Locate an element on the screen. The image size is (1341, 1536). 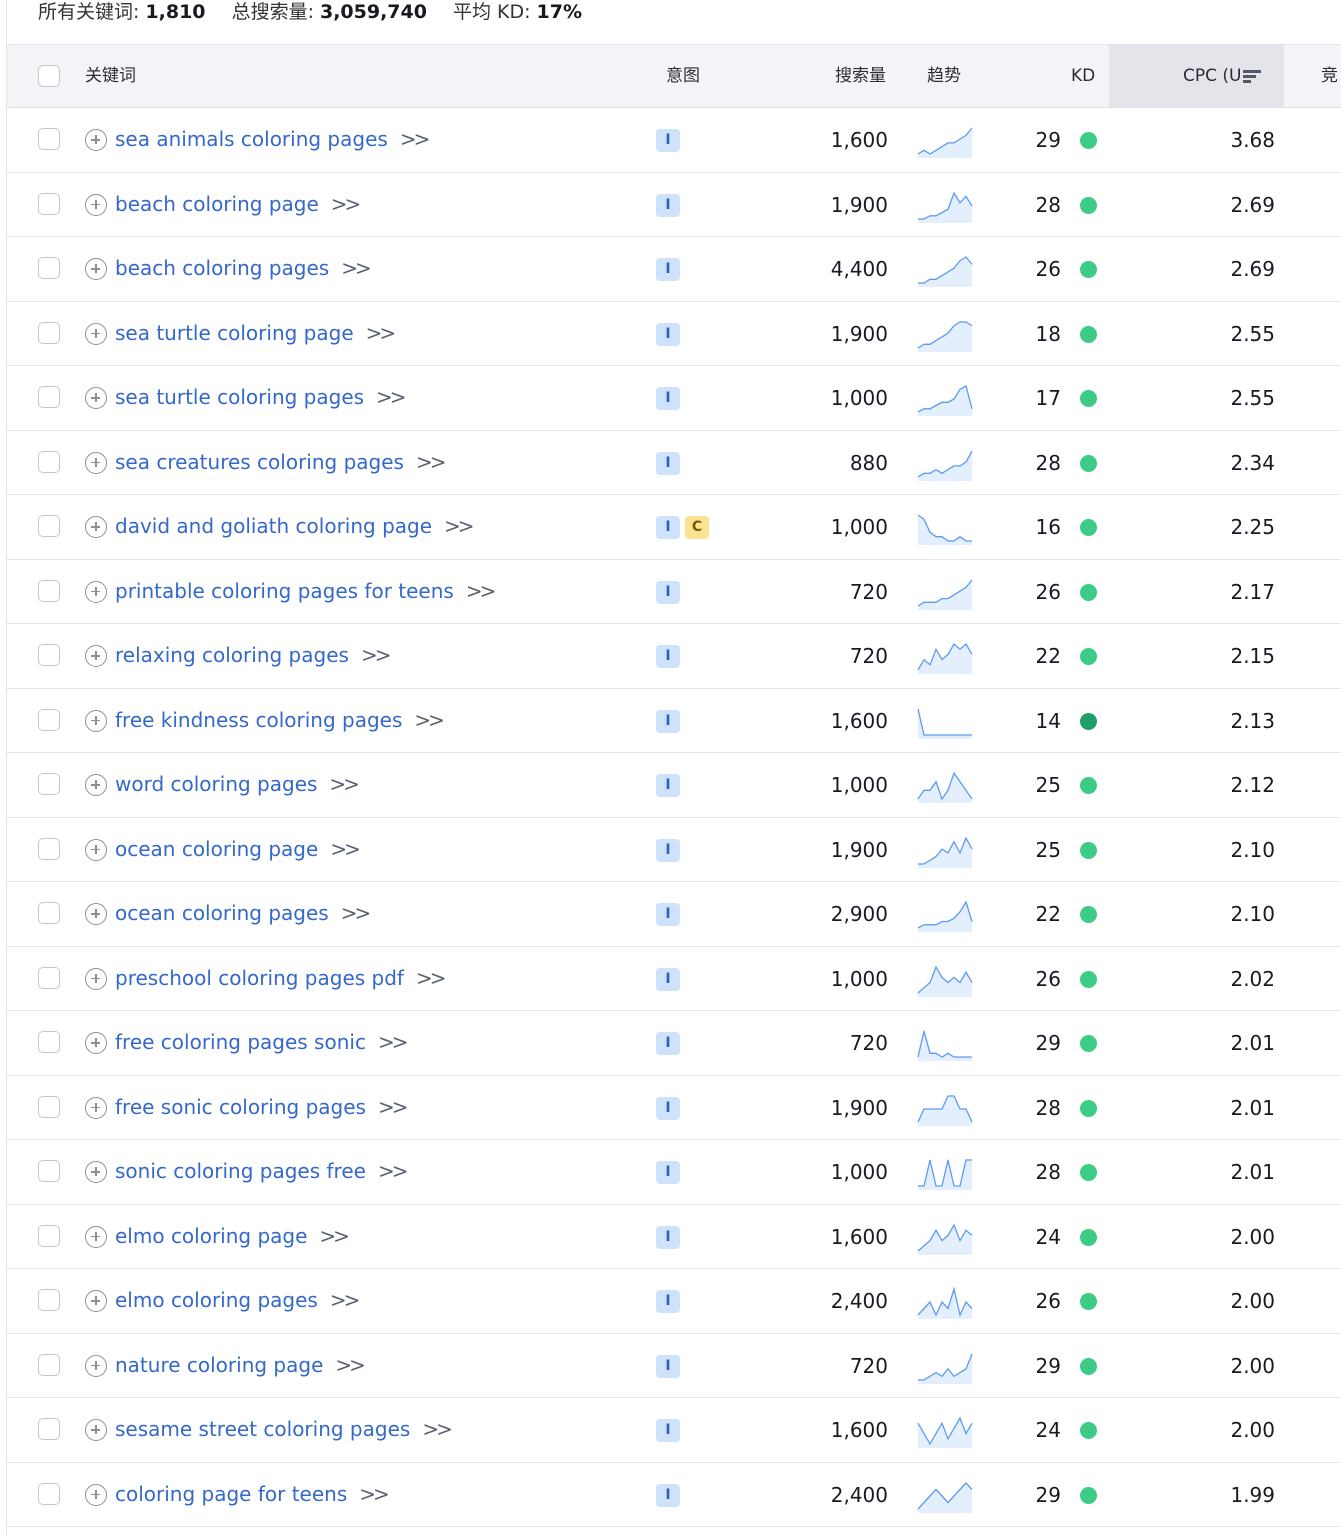
keyword-link: nature coloring page is located at coordinates (219, 1365).